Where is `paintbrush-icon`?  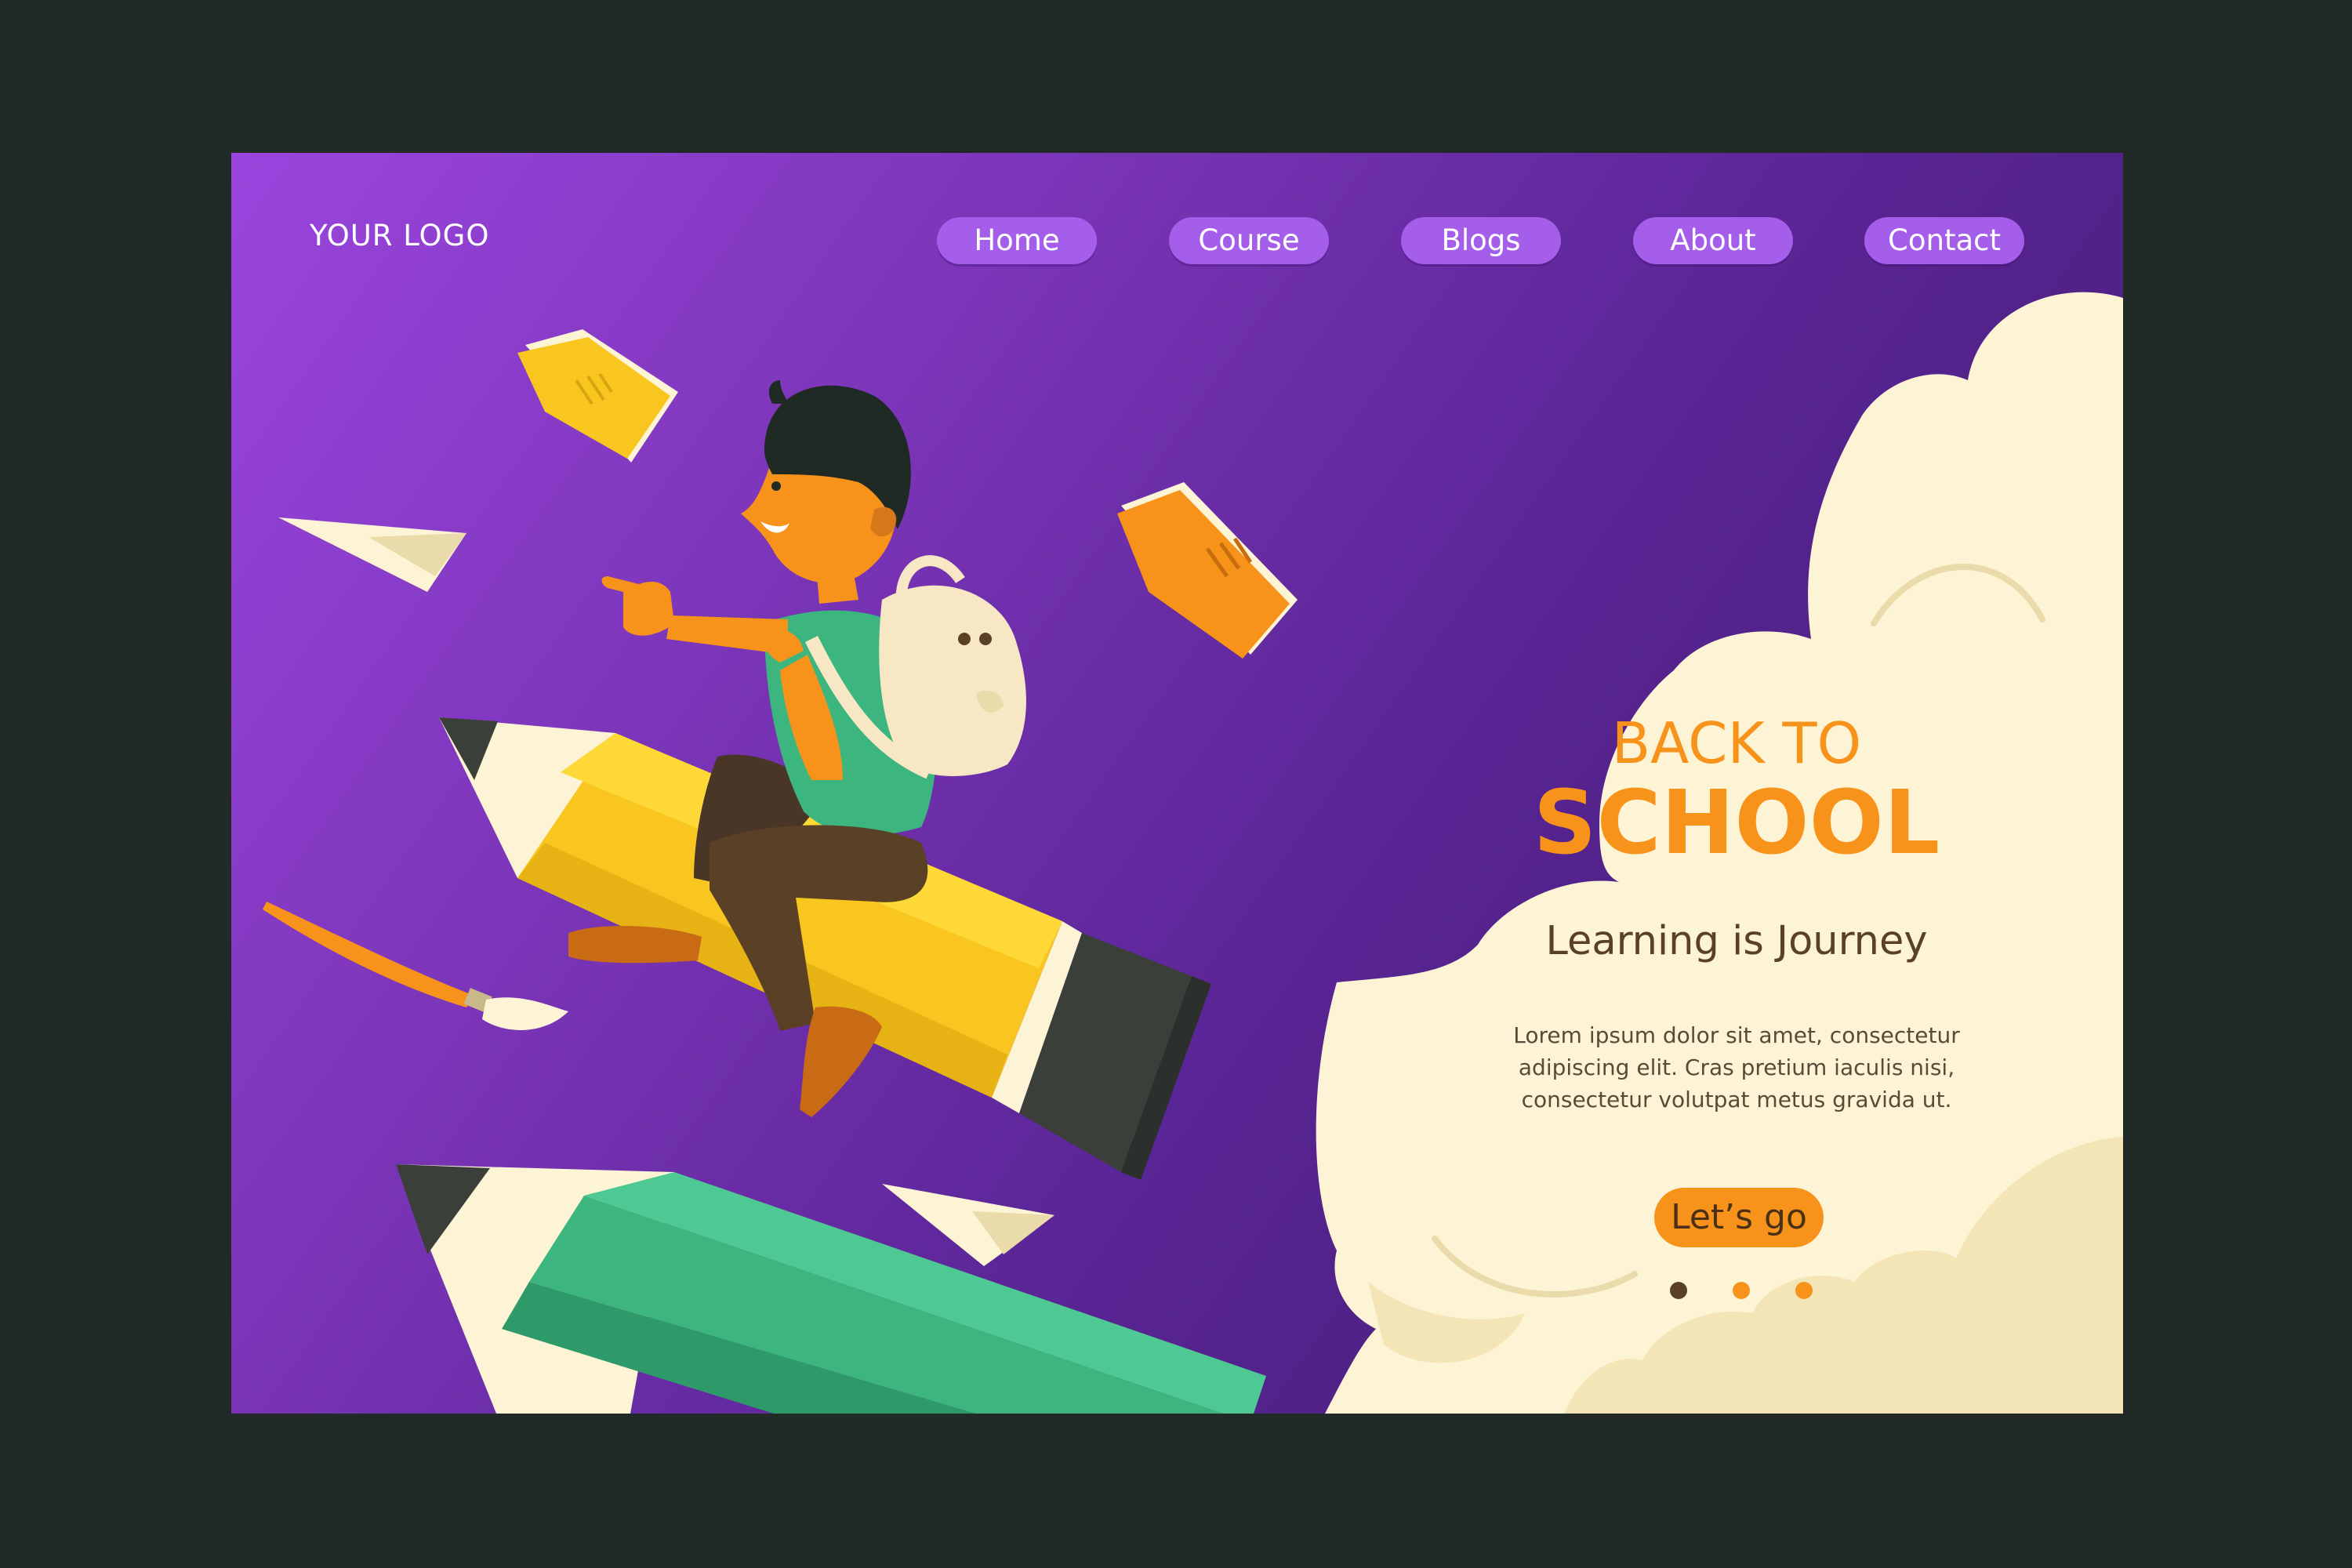 paintbrush-icon is located at coordinates (415, 966).